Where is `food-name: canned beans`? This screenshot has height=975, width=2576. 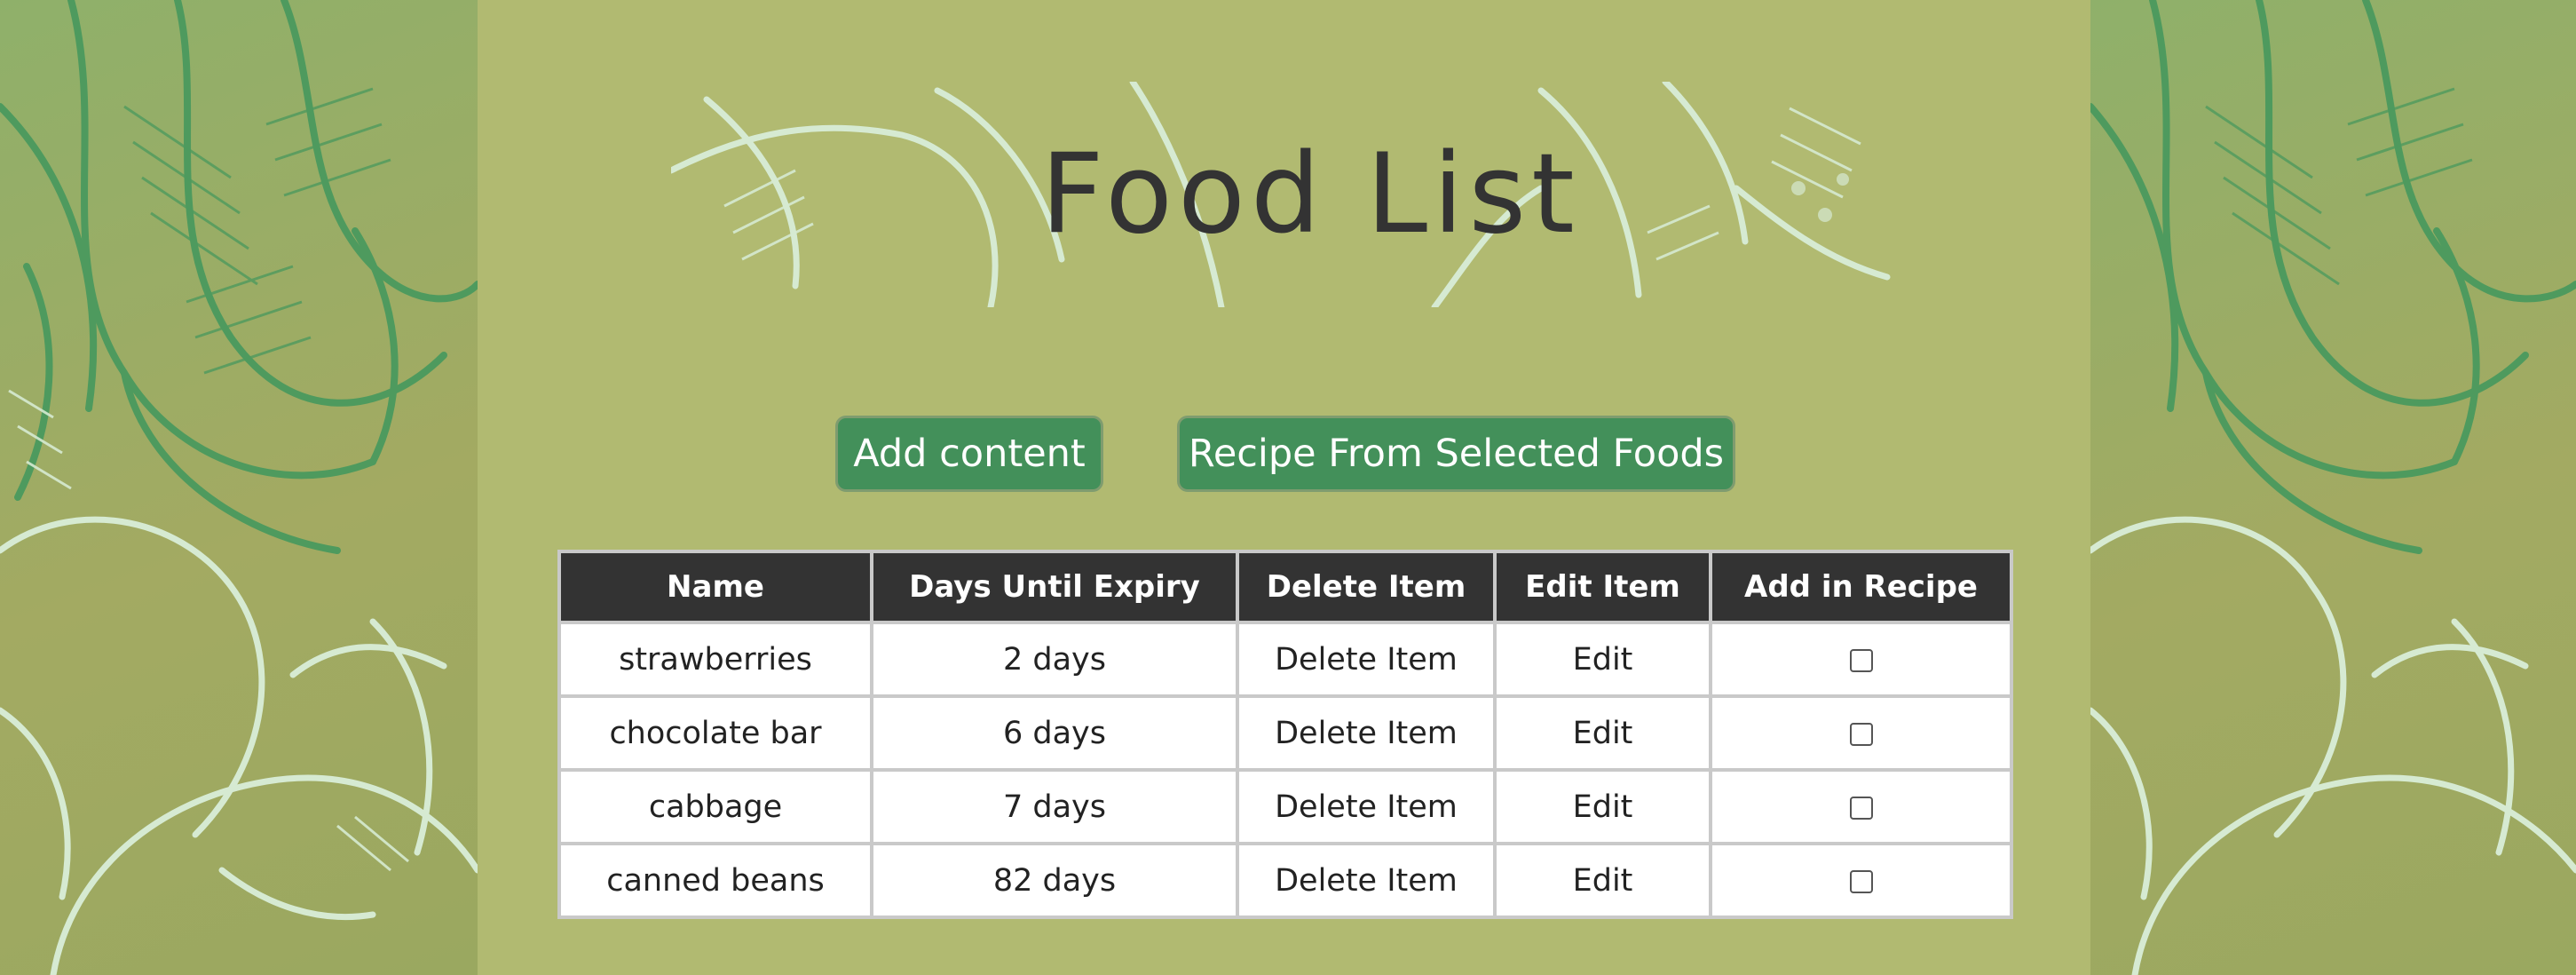 food-name: canned beans is located at coordinates (715, 880).